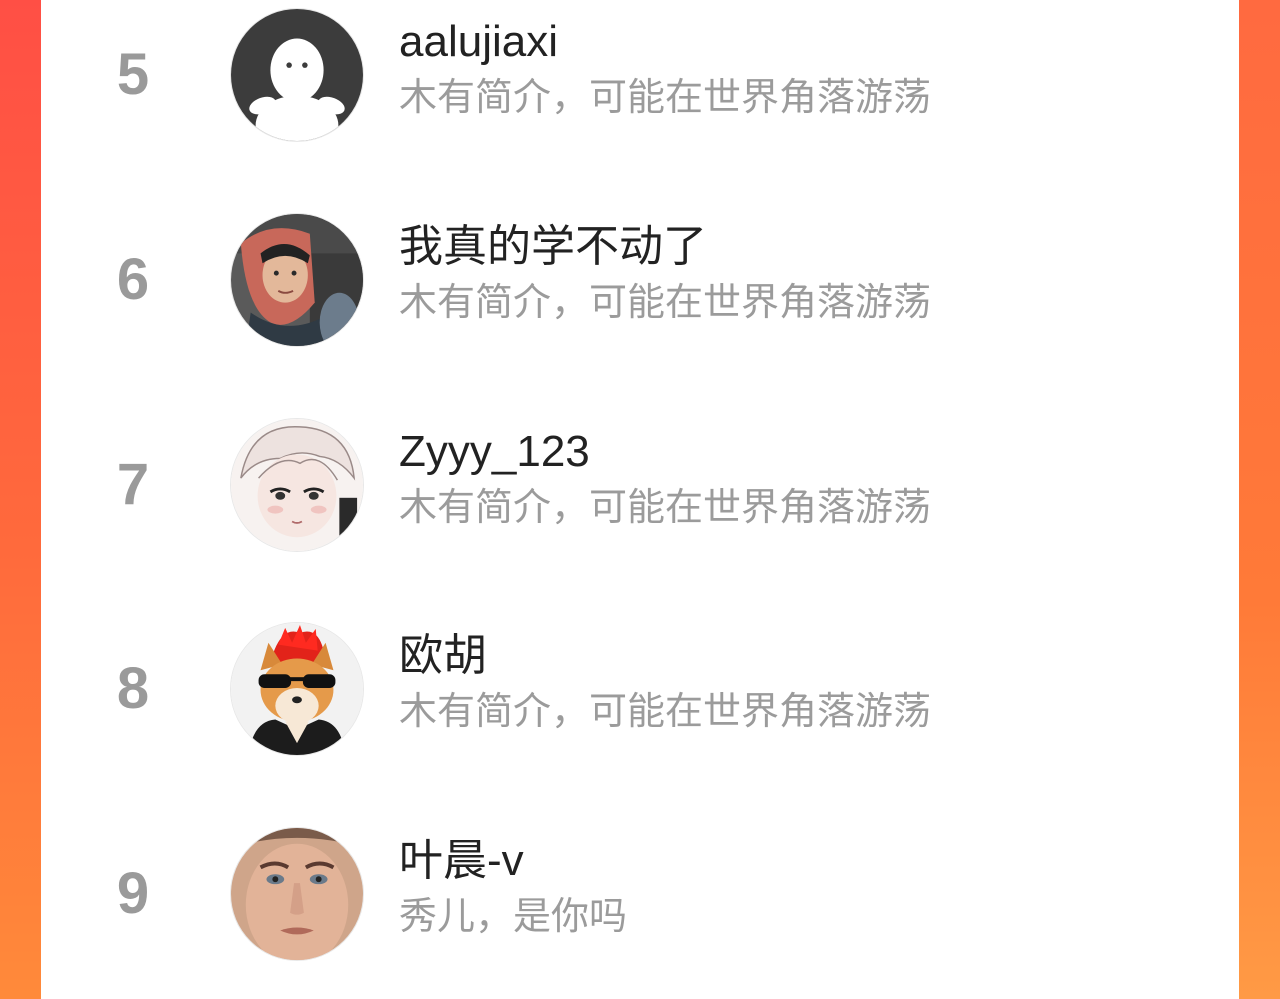 This screenshot has width=1280, height=999. I want to click on shiba-dog-sunglasses-avatar-icon, so click(297, 689).